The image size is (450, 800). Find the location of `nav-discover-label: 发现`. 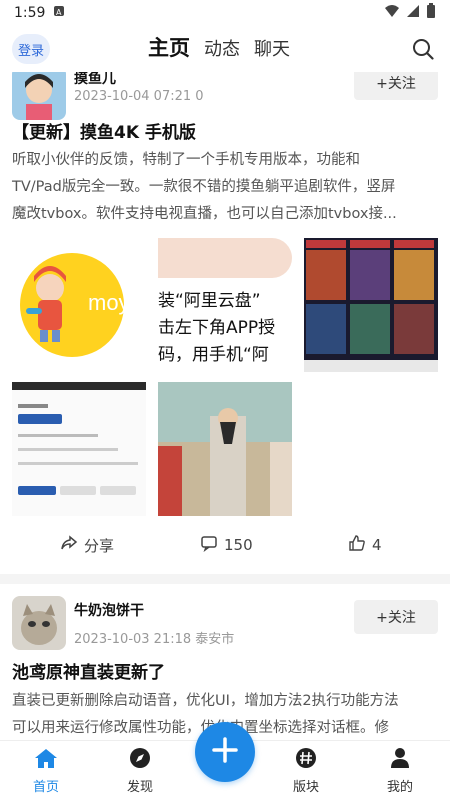

nav-discover-label: 发现 is located at coordinates (139, 787).